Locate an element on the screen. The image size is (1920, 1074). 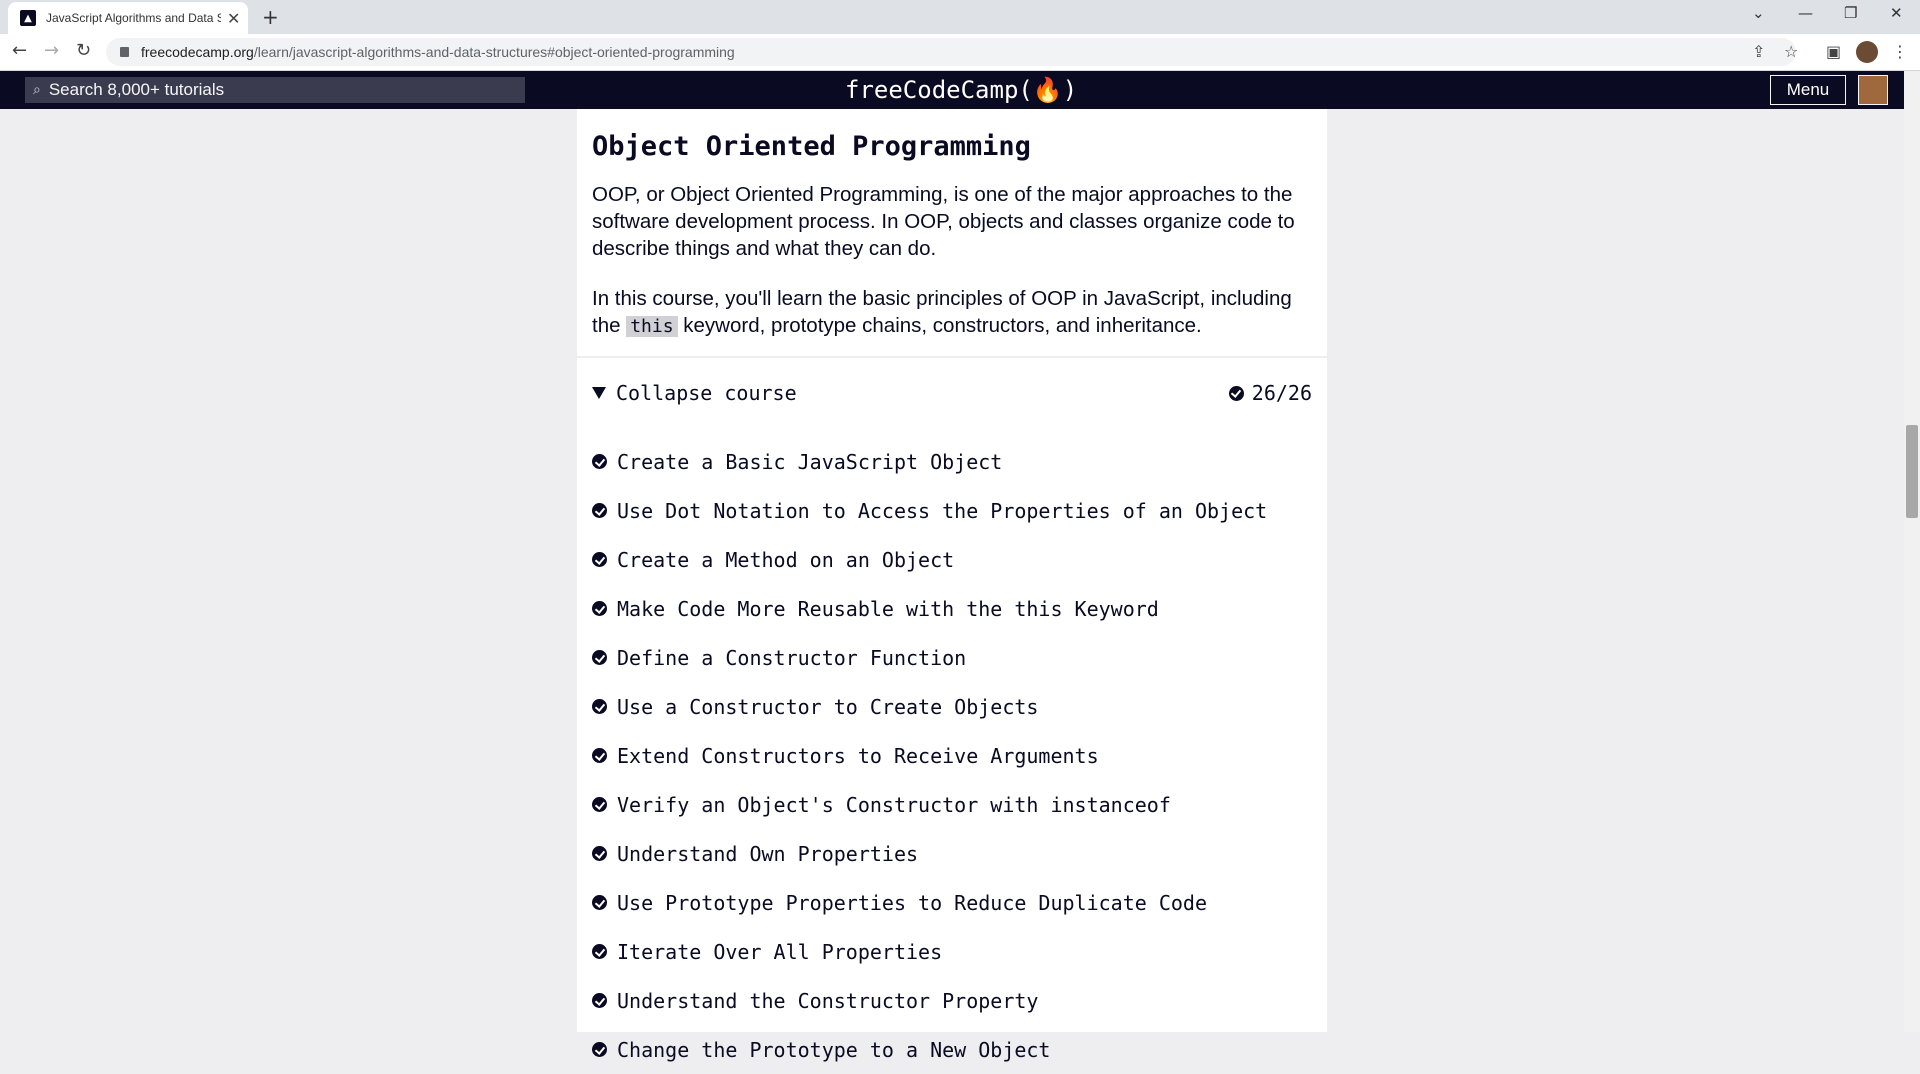
scrollbar-thumb is located at coordinates (1912, 471).